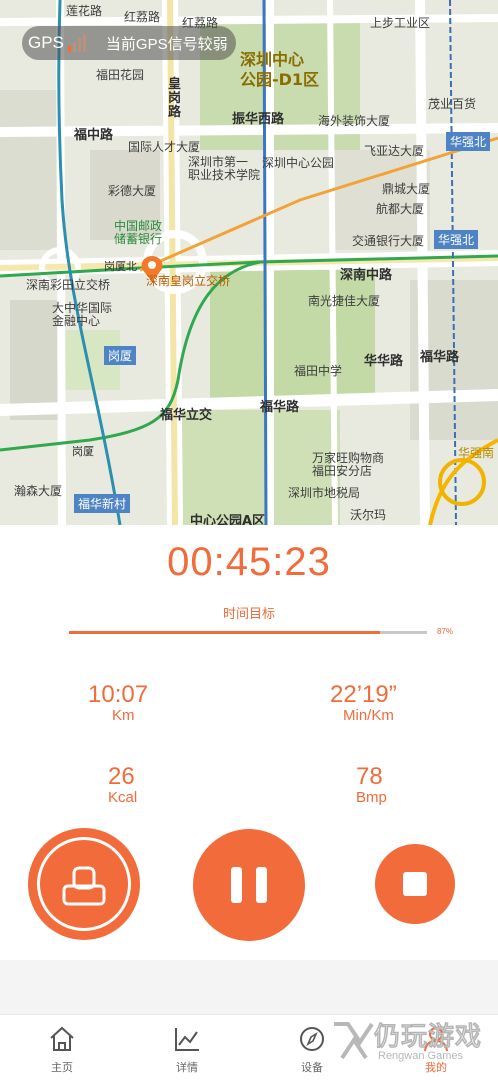 The height and width of the screenshot is (1081, 498). What do you see at coordinates (428, 1036) in the screenshot?
I see `watermark-text: 仍玩游戏` at bounding box center [428, 1036].